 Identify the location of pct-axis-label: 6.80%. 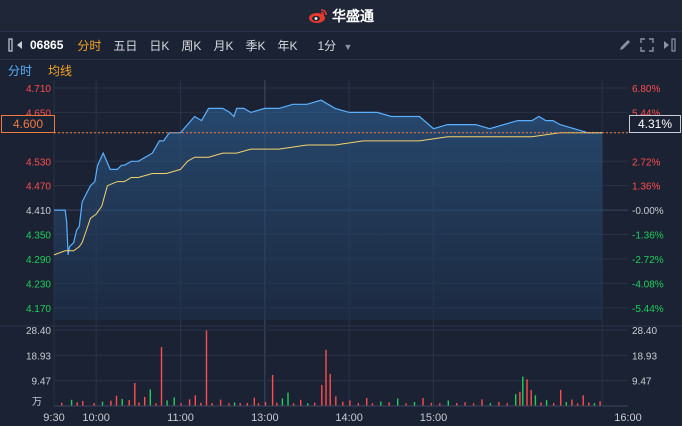
(646, 89).